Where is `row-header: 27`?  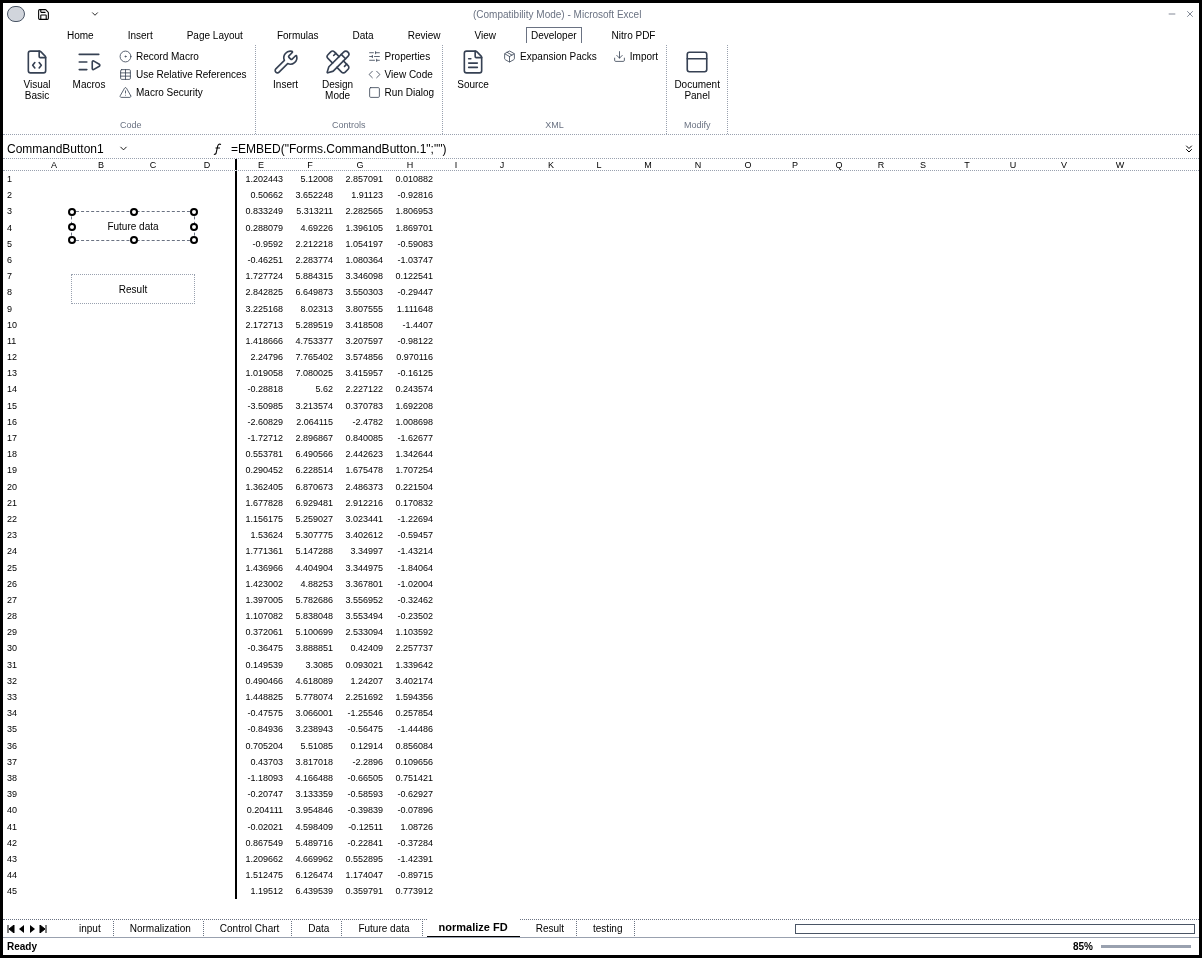 row-header: 27 is located at coordinates (18, 600).